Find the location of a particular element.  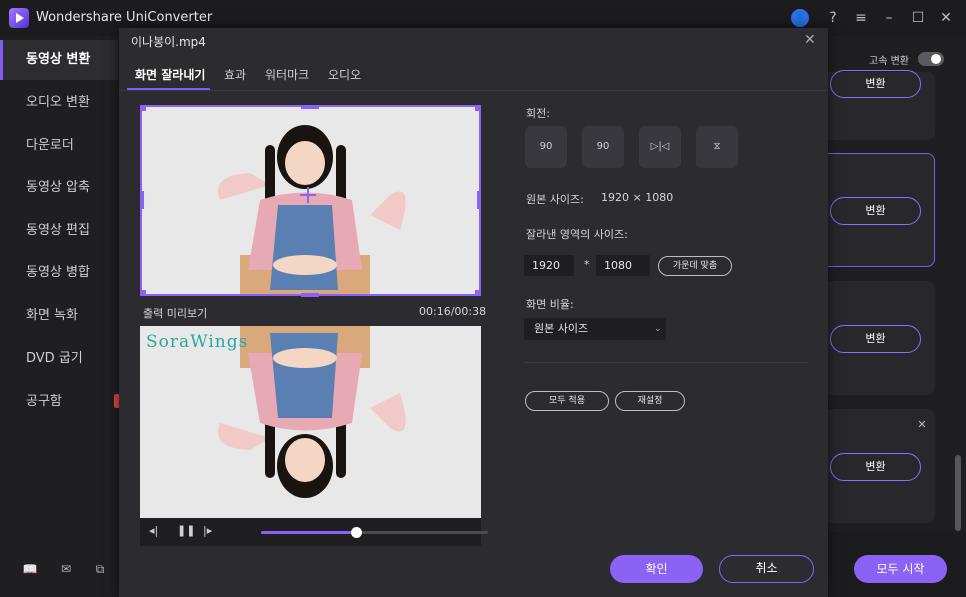

tab-watermark: 워터마크 is located at coordinates (287, 74).